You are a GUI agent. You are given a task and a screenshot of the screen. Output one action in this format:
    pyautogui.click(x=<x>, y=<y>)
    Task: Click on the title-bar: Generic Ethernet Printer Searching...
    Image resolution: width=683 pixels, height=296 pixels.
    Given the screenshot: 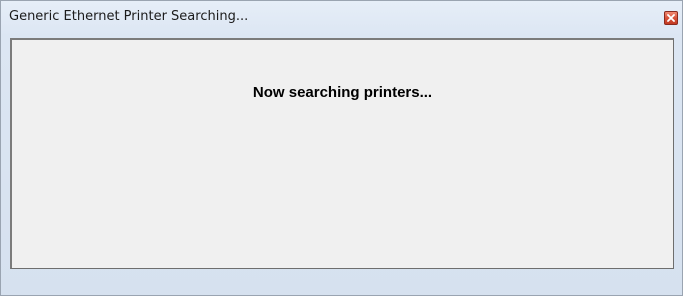 What is the action you would take?
    pyautogui.click(x=341, y=18)
    